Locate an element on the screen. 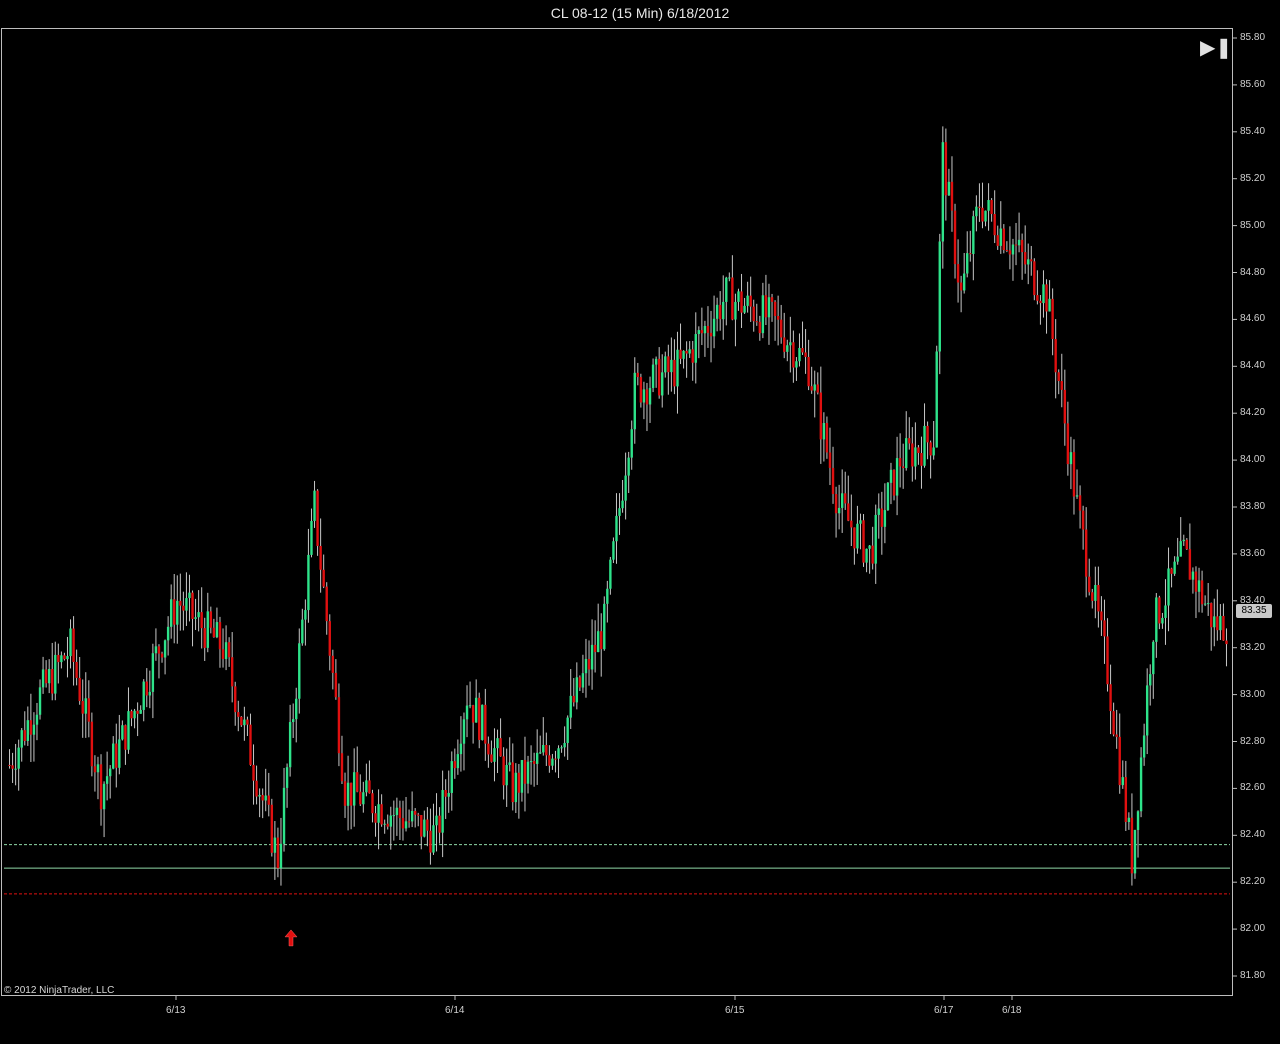  y-tick-label: 84.60 is located at coordinates (1253, 319).